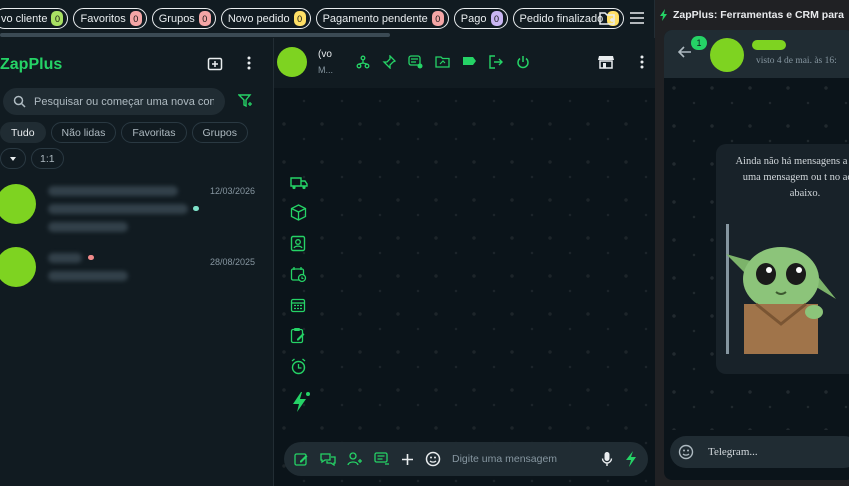  I want to click on add-user-icon, so click(355, 459).